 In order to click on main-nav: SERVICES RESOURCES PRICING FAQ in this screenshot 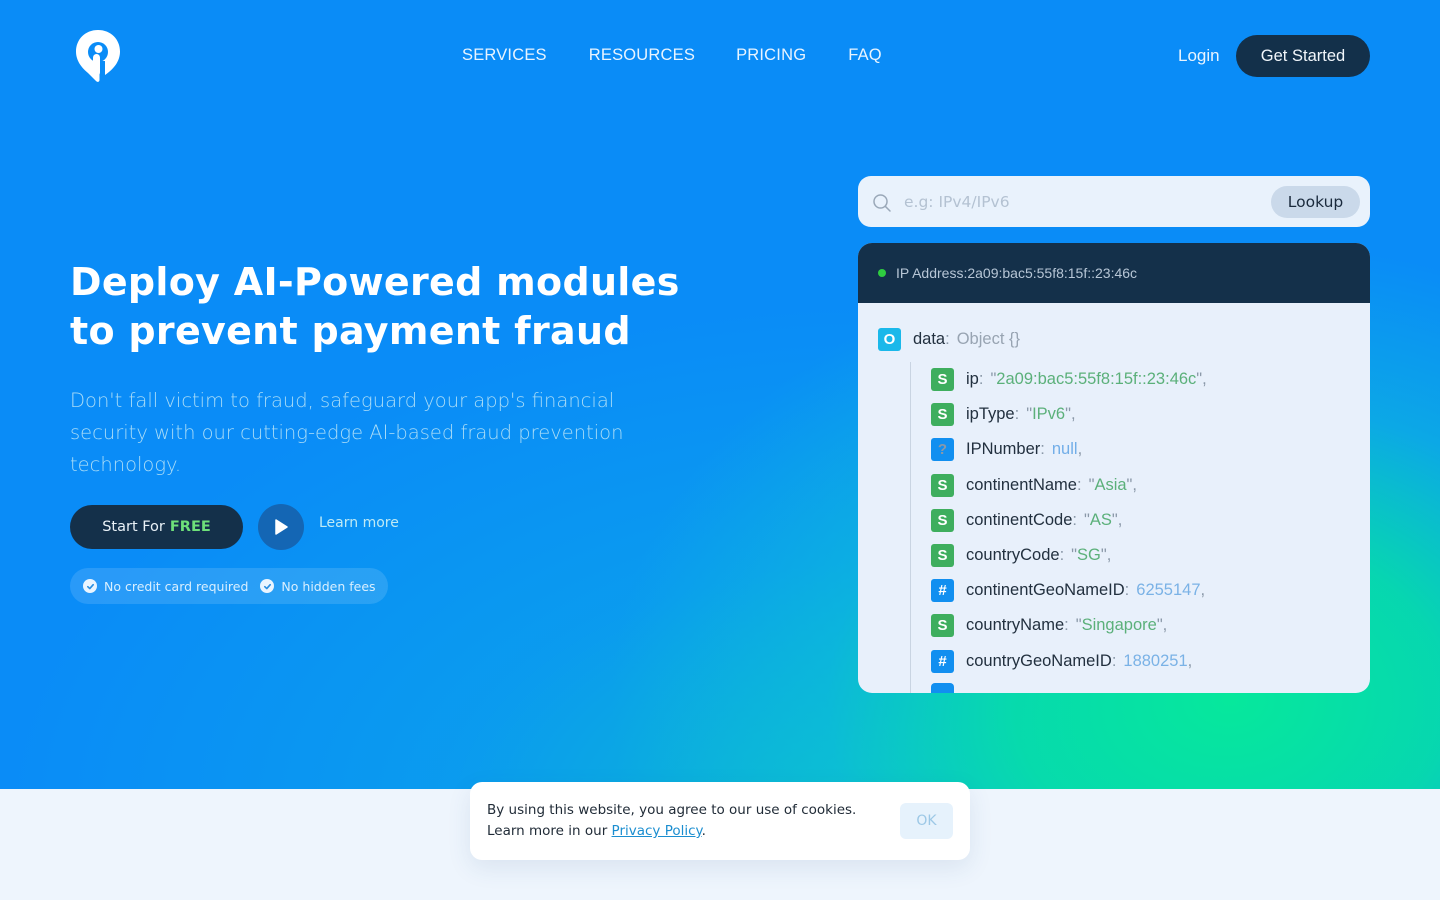, I will do `click(672, 55)`.